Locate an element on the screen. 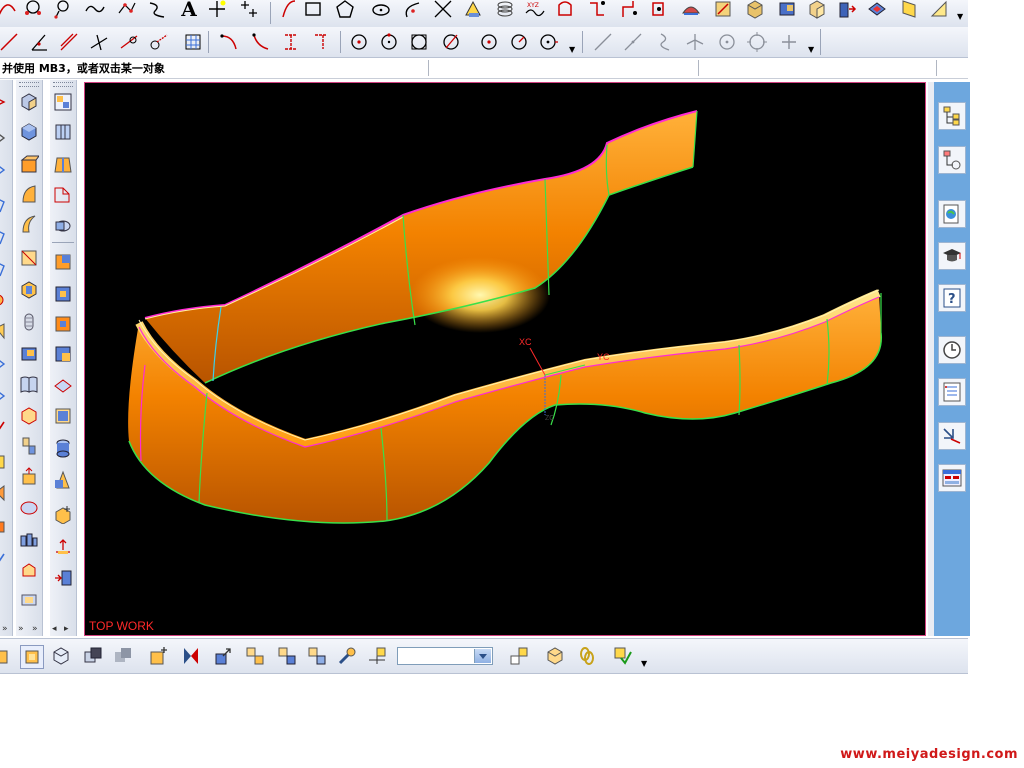 The image size is (1024, 768). crosshair-icon is located at coordinates (757, 42).